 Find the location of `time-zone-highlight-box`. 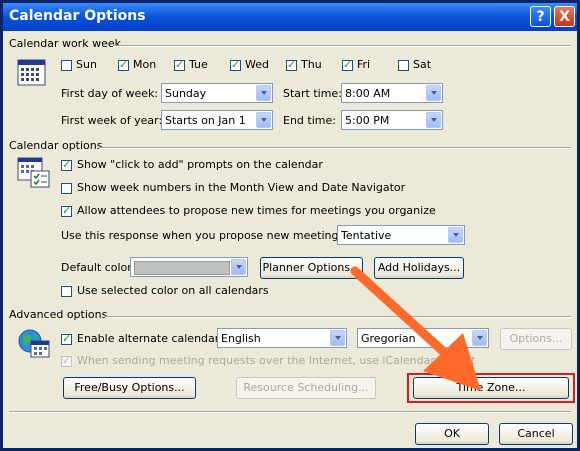

time-zone-highlight-box is located at coordinates (491, 388).